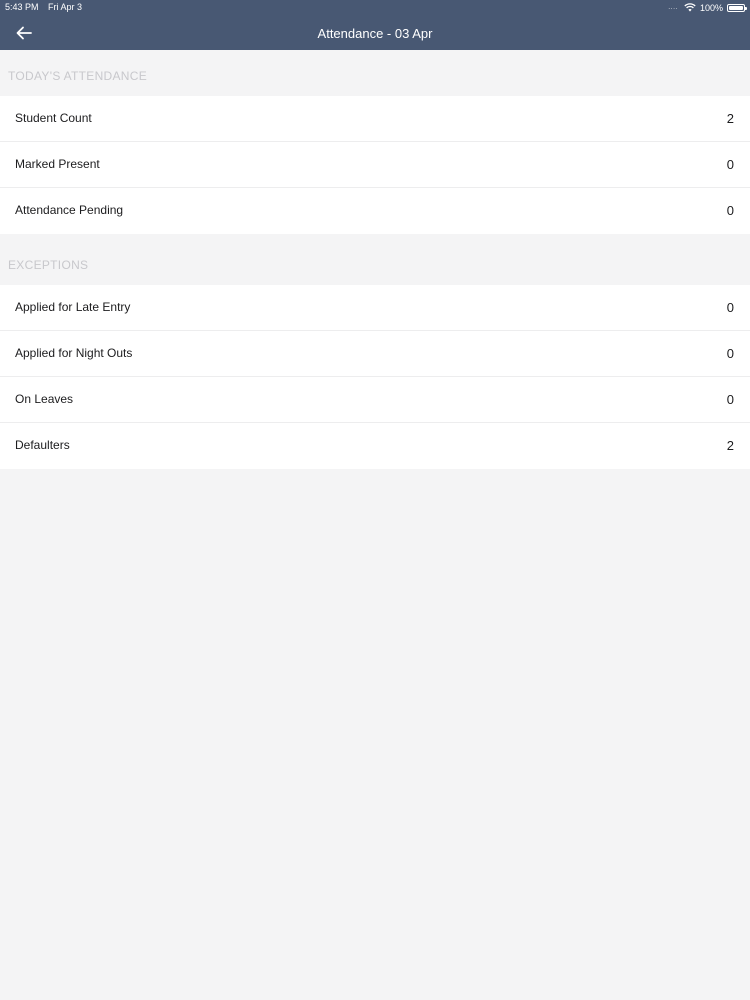 This screenshot has width=750, height=1000. What do you see at coordinates (42, 445) in the screenshot?
I see `row-label: Defaulters` at bounding box center [42, 445].